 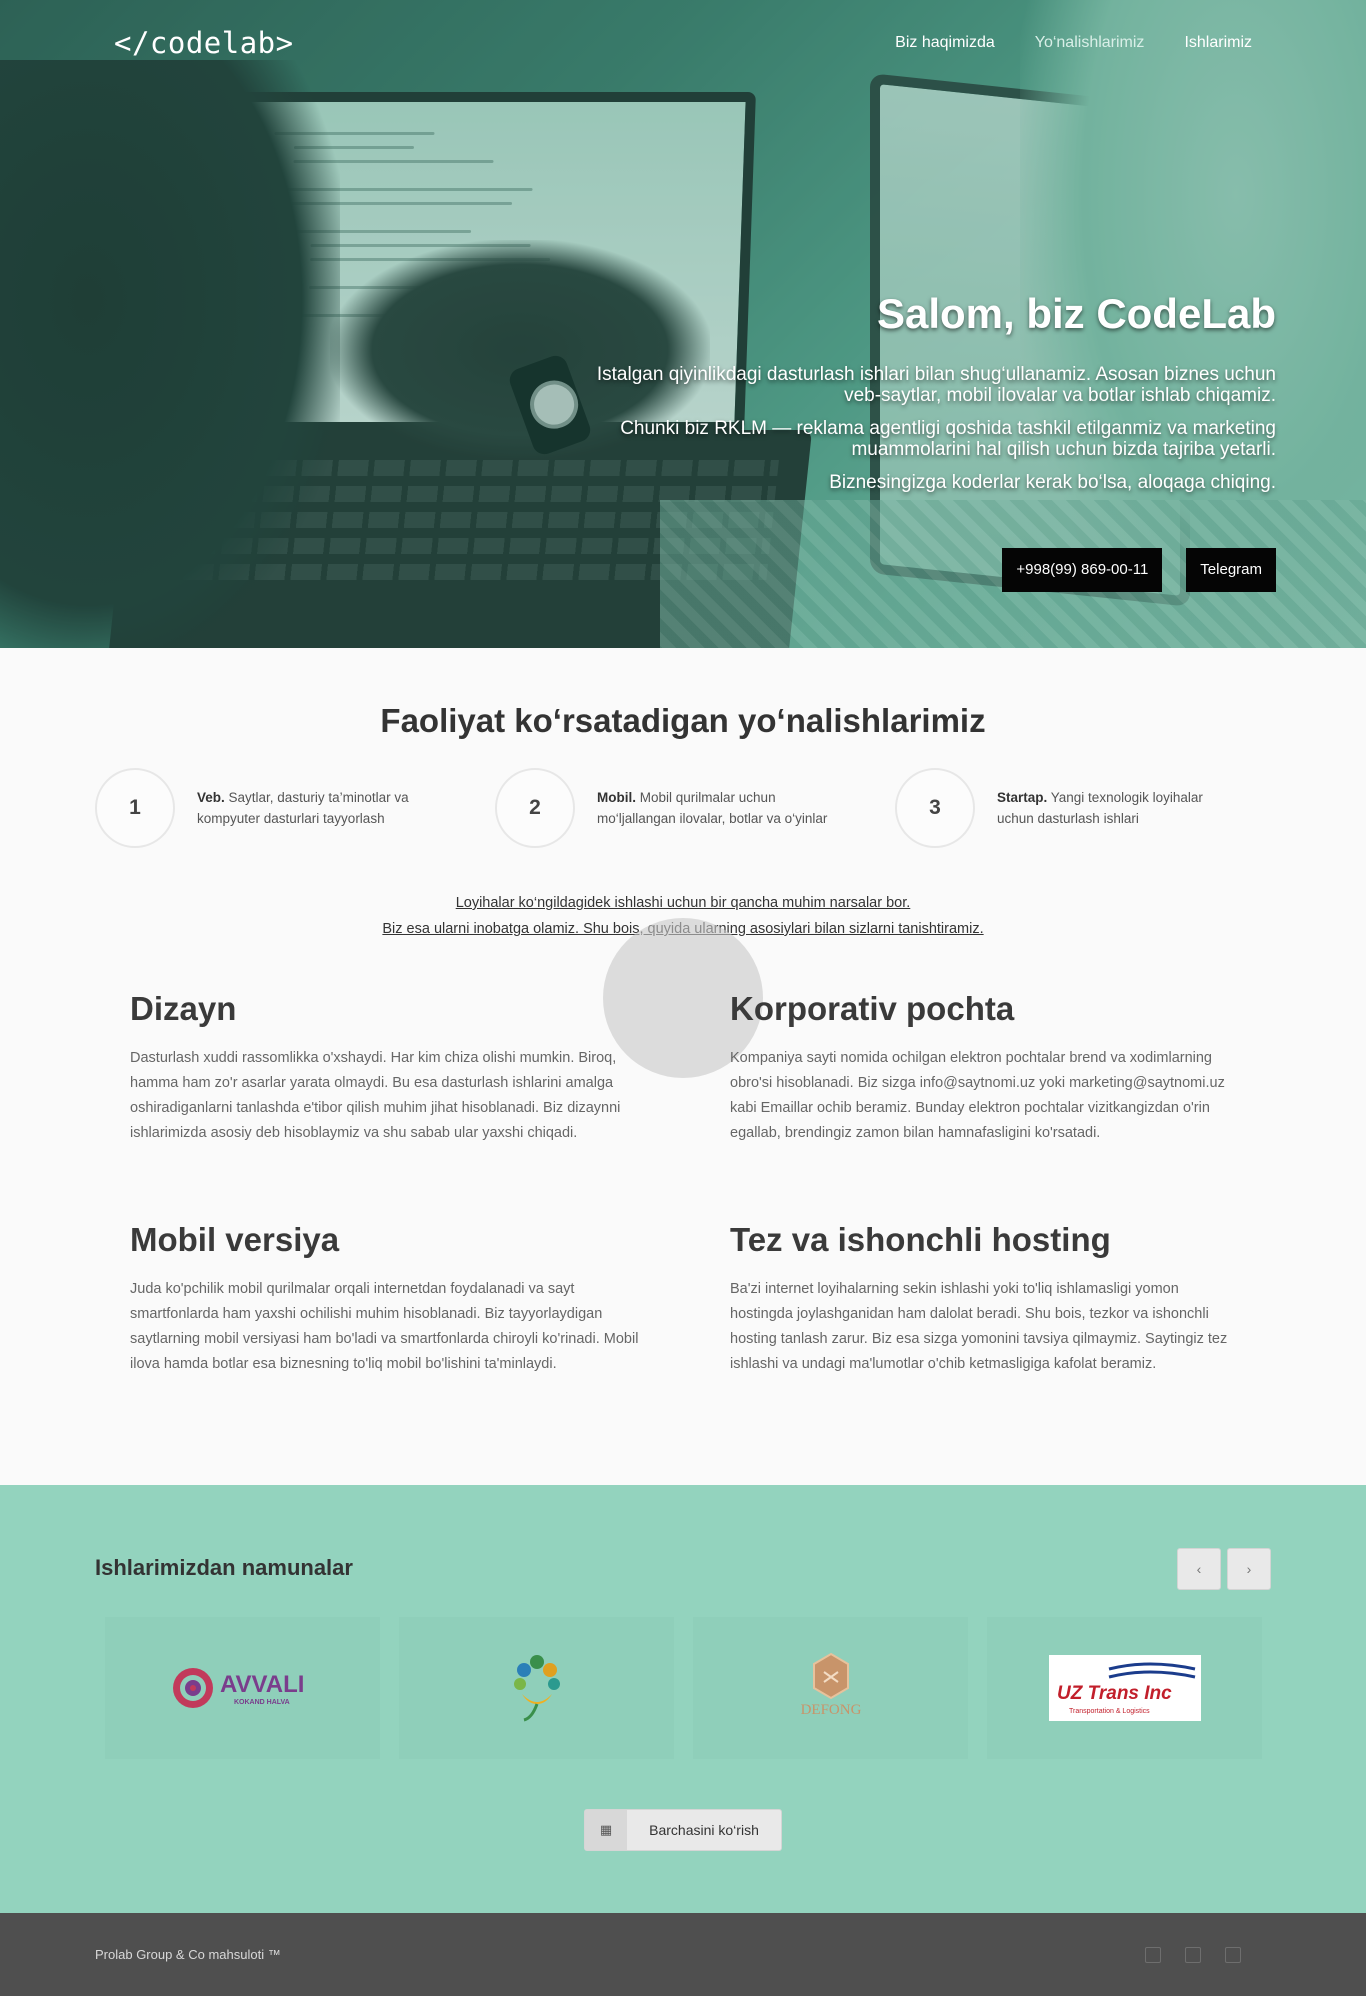 I want to click on avvali-logo: AVVALI KOKAND HALVA, so click(x=238, y=1688).